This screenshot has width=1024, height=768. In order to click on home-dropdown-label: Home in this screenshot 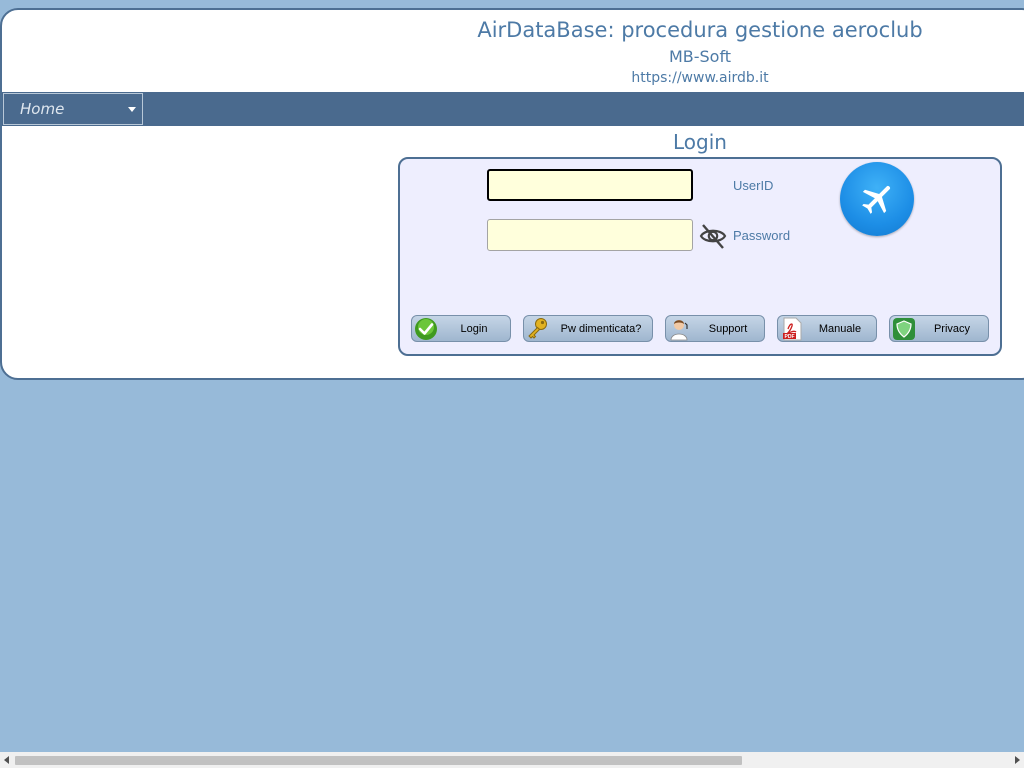, I will do `click(42, 109)`.